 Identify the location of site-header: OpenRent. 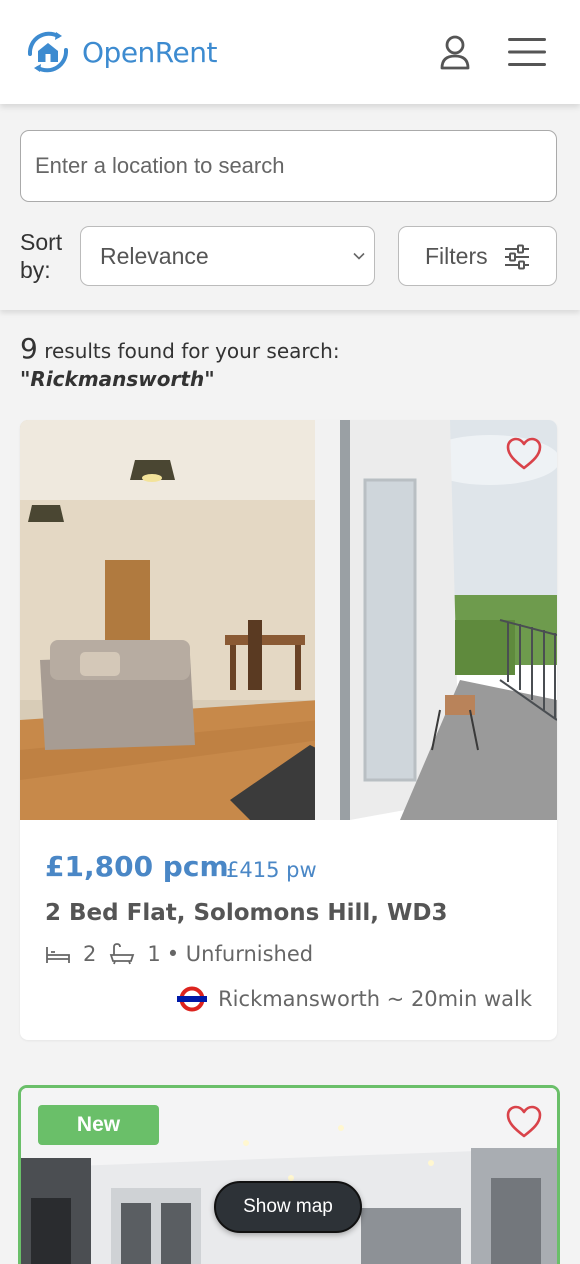
(290, 52).